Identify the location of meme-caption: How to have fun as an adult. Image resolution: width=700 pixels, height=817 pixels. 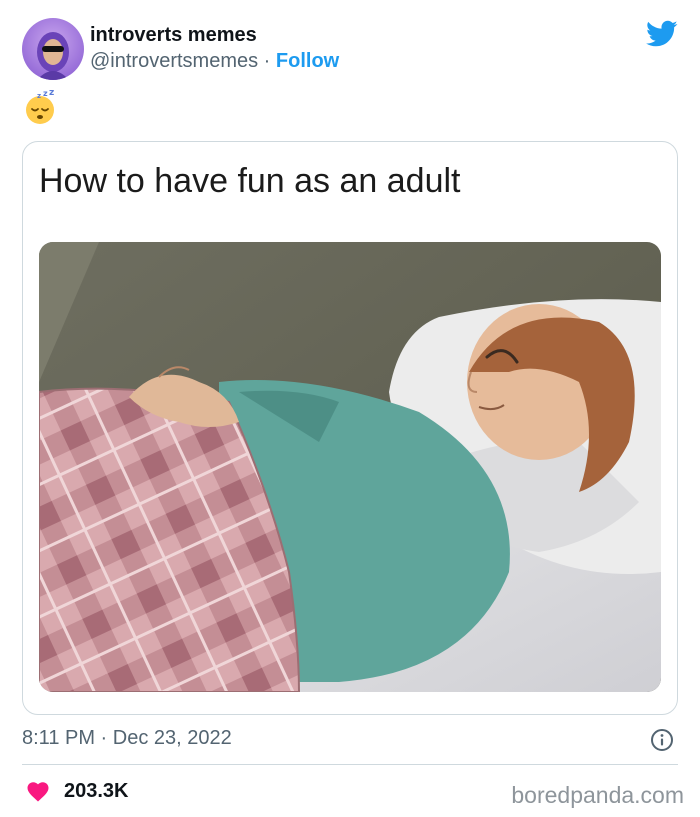
(250, 181).